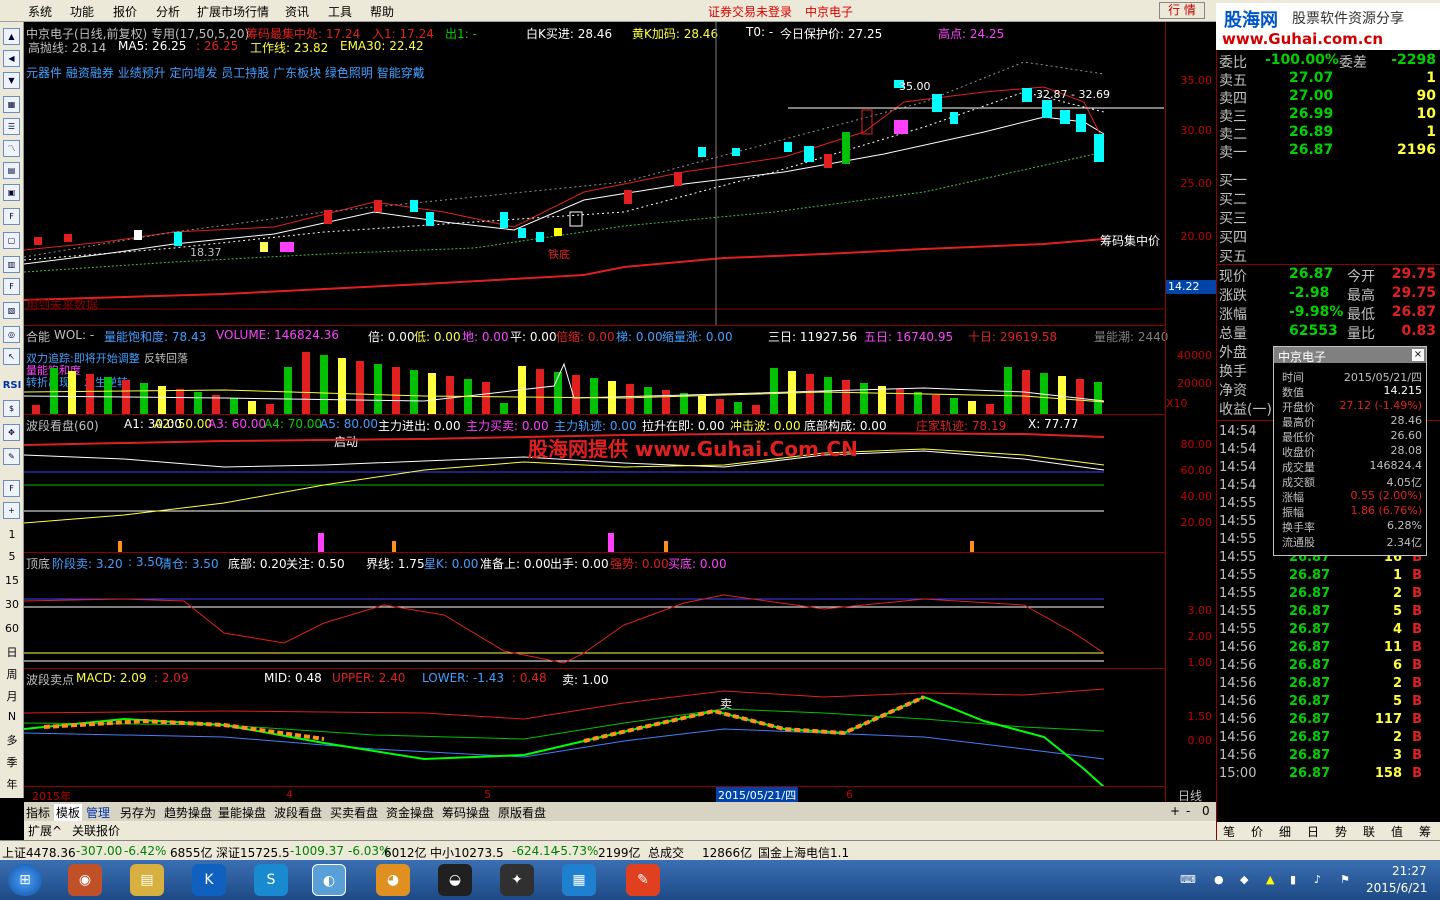  I want to click on sme-index: 中小10273.5, so click(467, 852).